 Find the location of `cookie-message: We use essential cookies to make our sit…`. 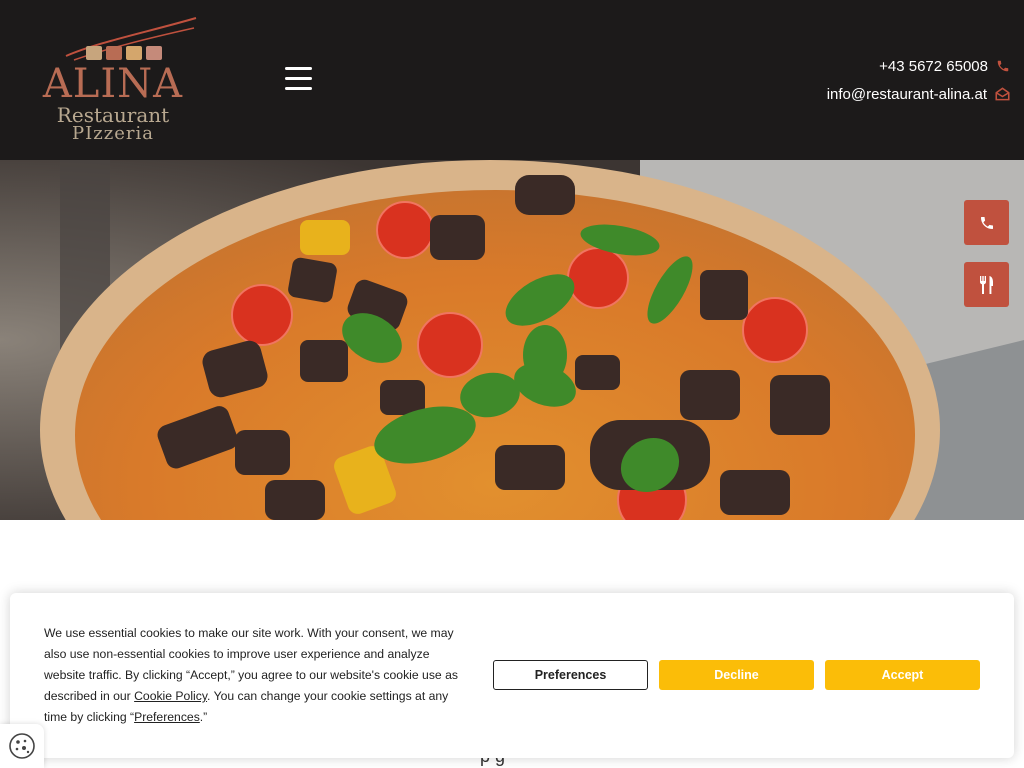

cookie-message: We use essential cookies to make our sit… is located at coordinates (259, 675).